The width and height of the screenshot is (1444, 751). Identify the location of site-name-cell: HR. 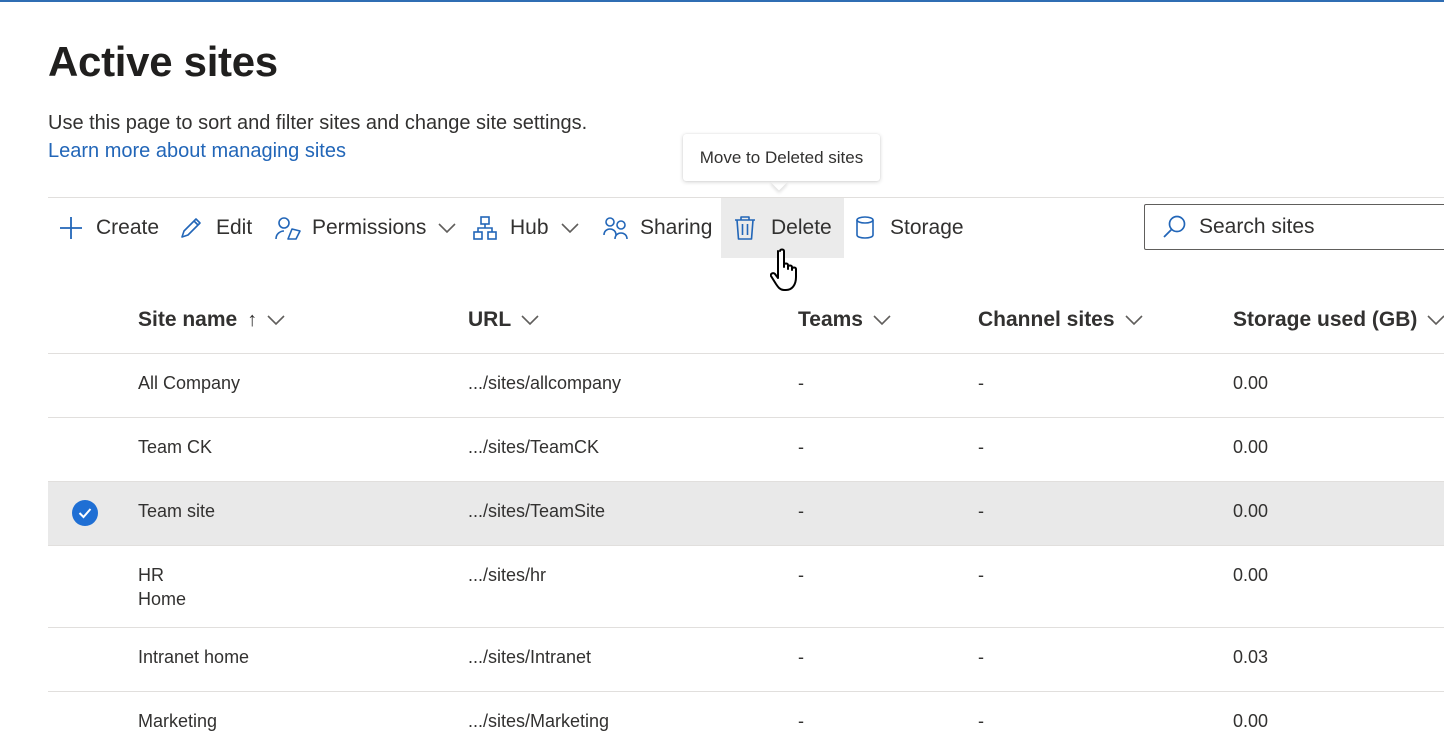
(151, 575).